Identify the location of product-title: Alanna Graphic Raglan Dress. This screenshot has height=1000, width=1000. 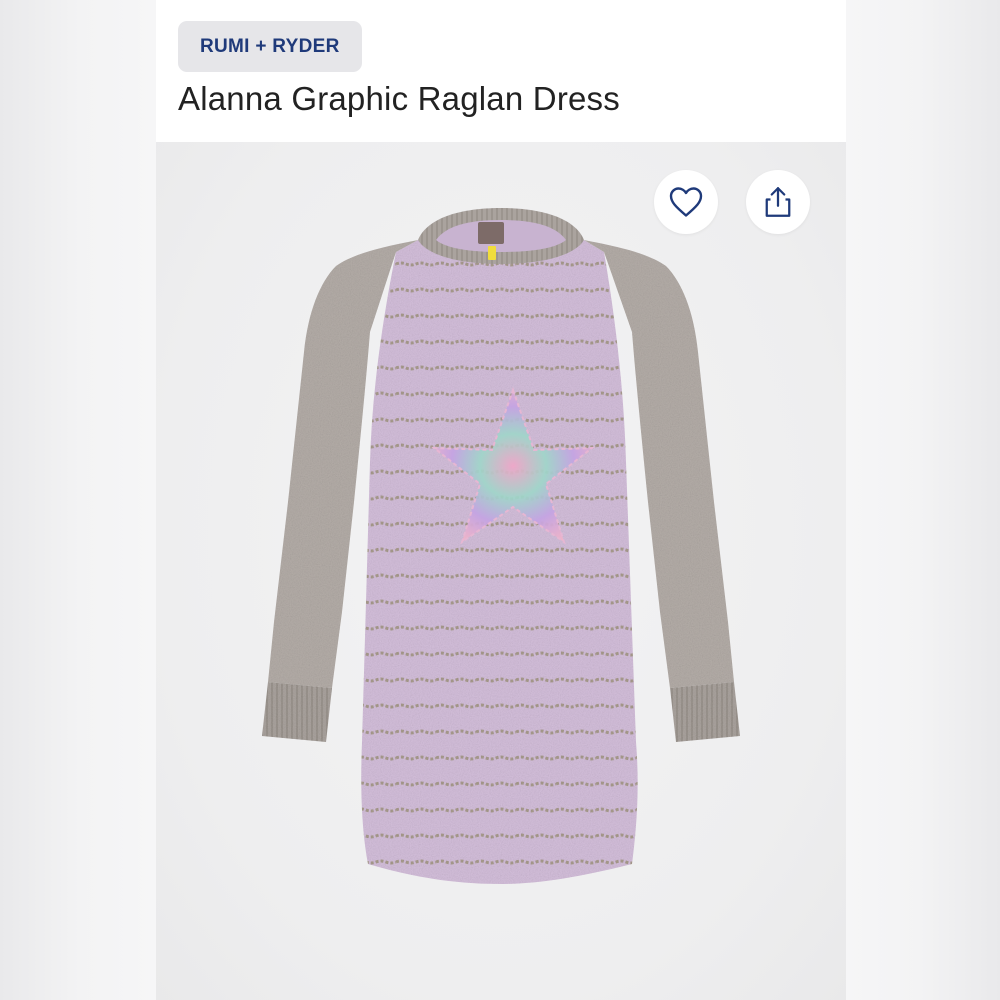
(399, 98).